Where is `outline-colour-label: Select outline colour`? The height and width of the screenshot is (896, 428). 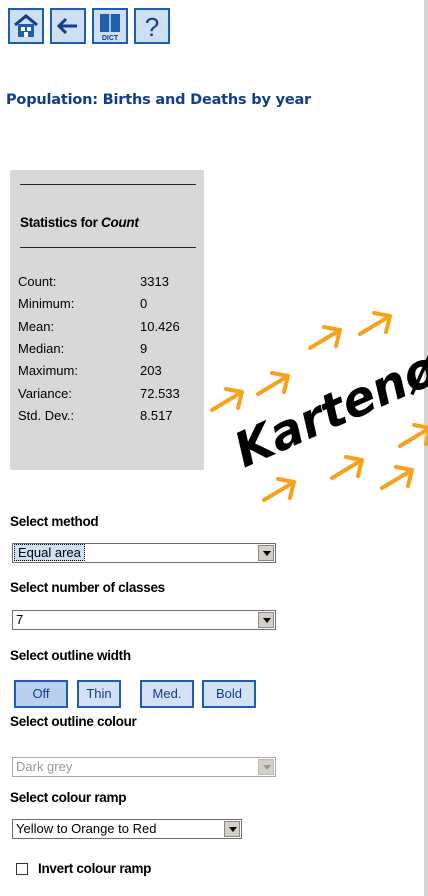 outline-colour-label: Select outline colour is located at coordinates (73, 721).